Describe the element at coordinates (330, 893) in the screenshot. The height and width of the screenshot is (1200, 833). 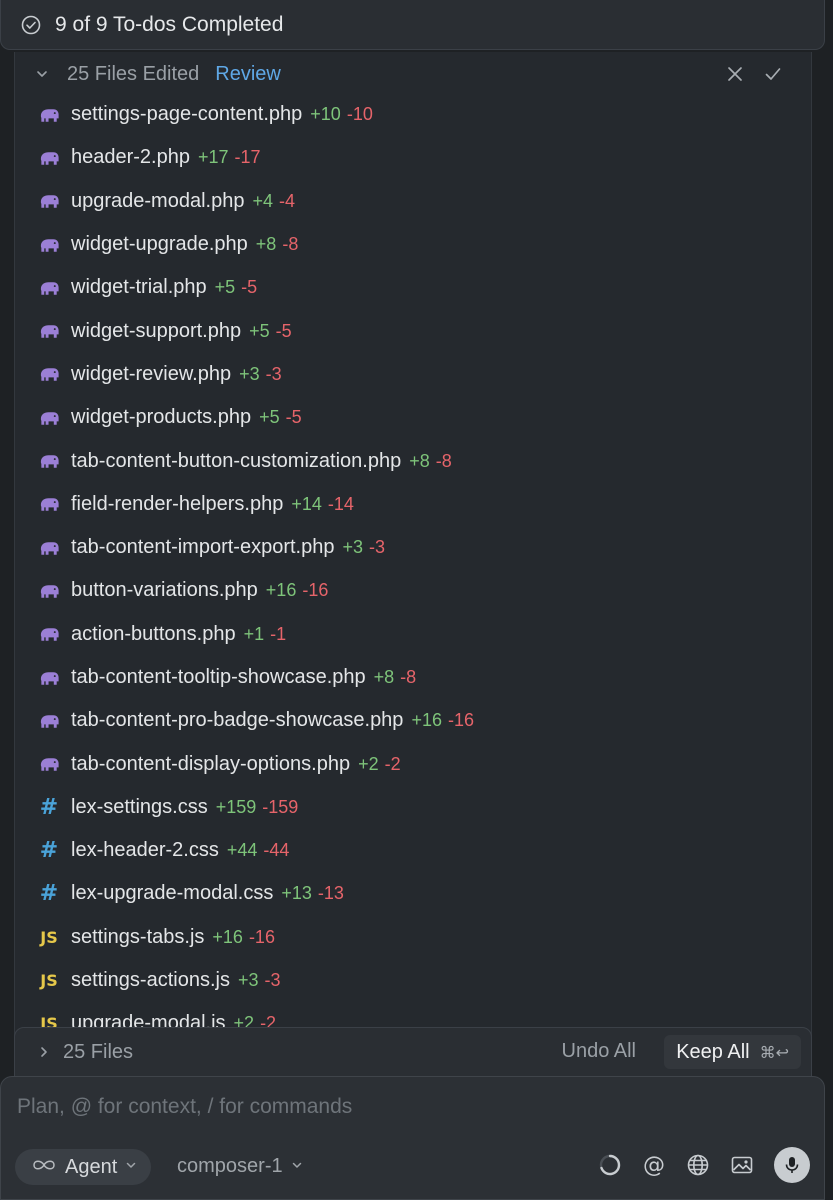
I see `lines-removed: -13` at that location.